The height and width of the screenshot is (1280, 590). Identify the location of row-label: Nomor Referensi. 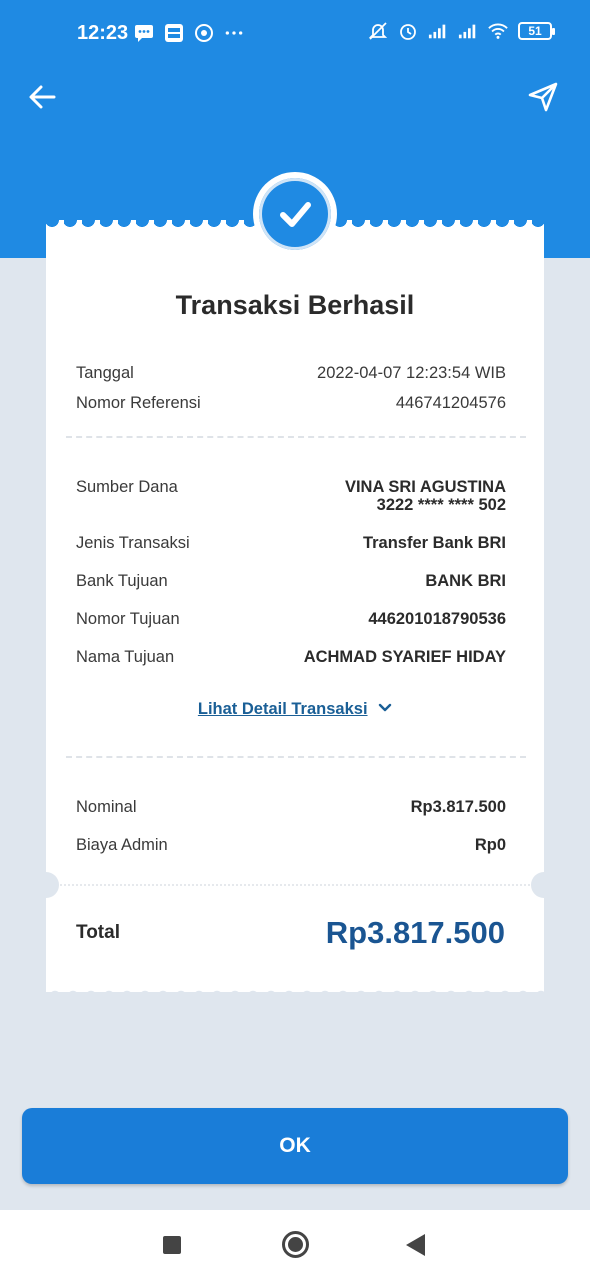
(138, 403).